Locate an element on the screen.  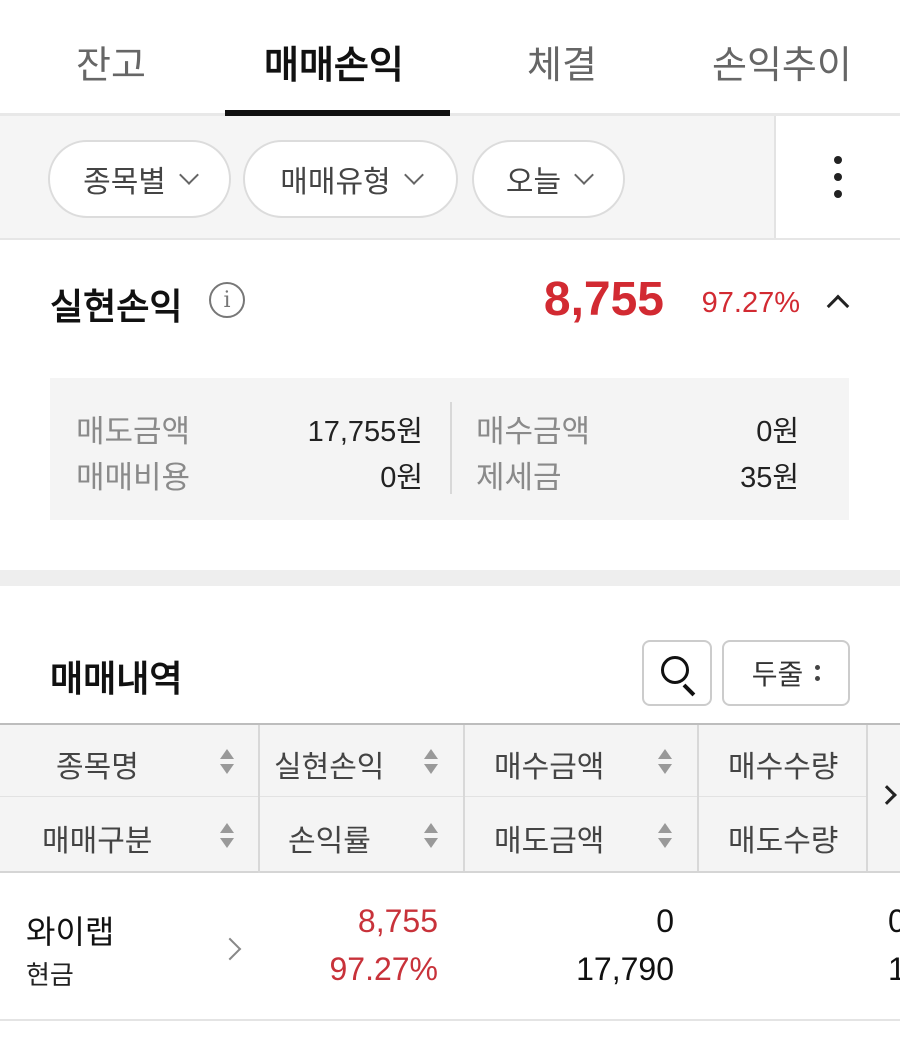
trade-cost-label: 매매비용 is located at coordinates (133, 478).